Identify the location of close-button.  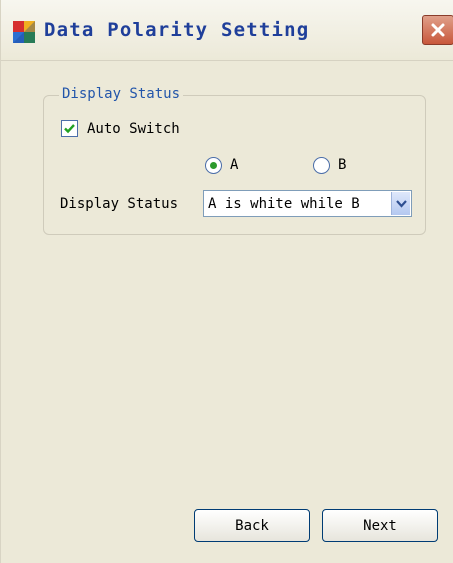
(437, 30).